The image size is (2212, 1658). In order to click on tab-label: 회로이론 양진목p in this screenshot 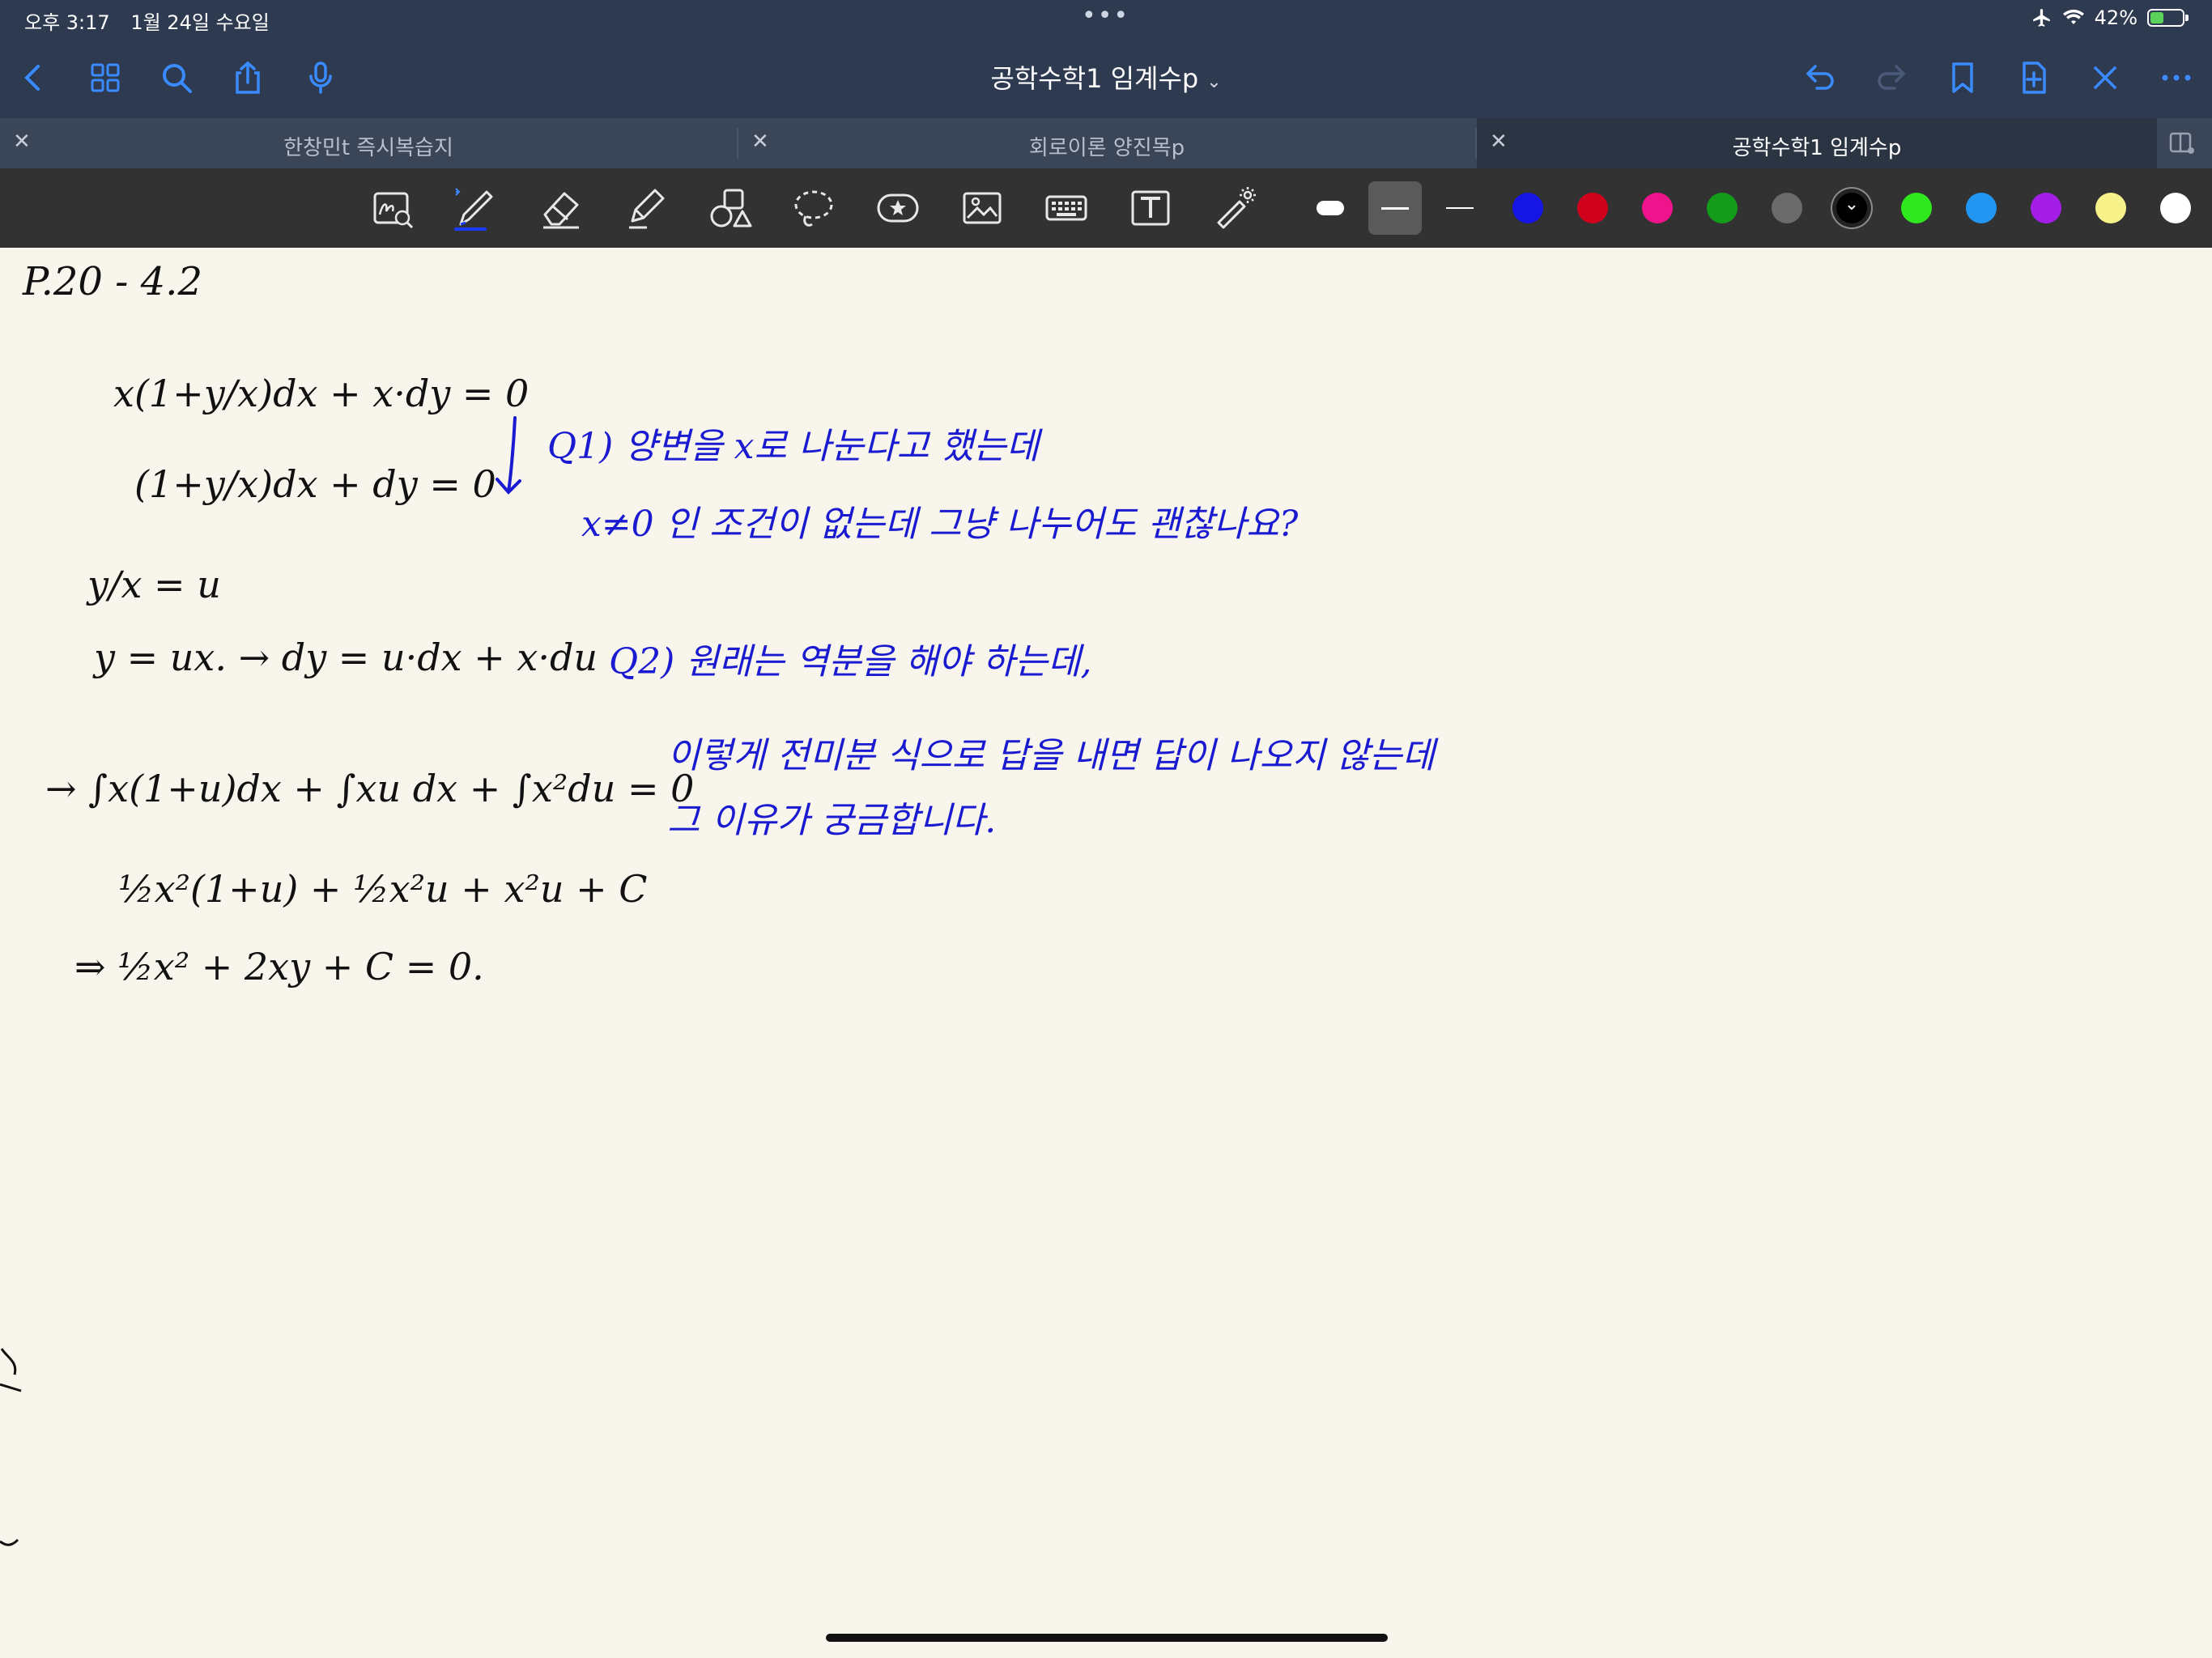, I will do `click(1106, 148)`.